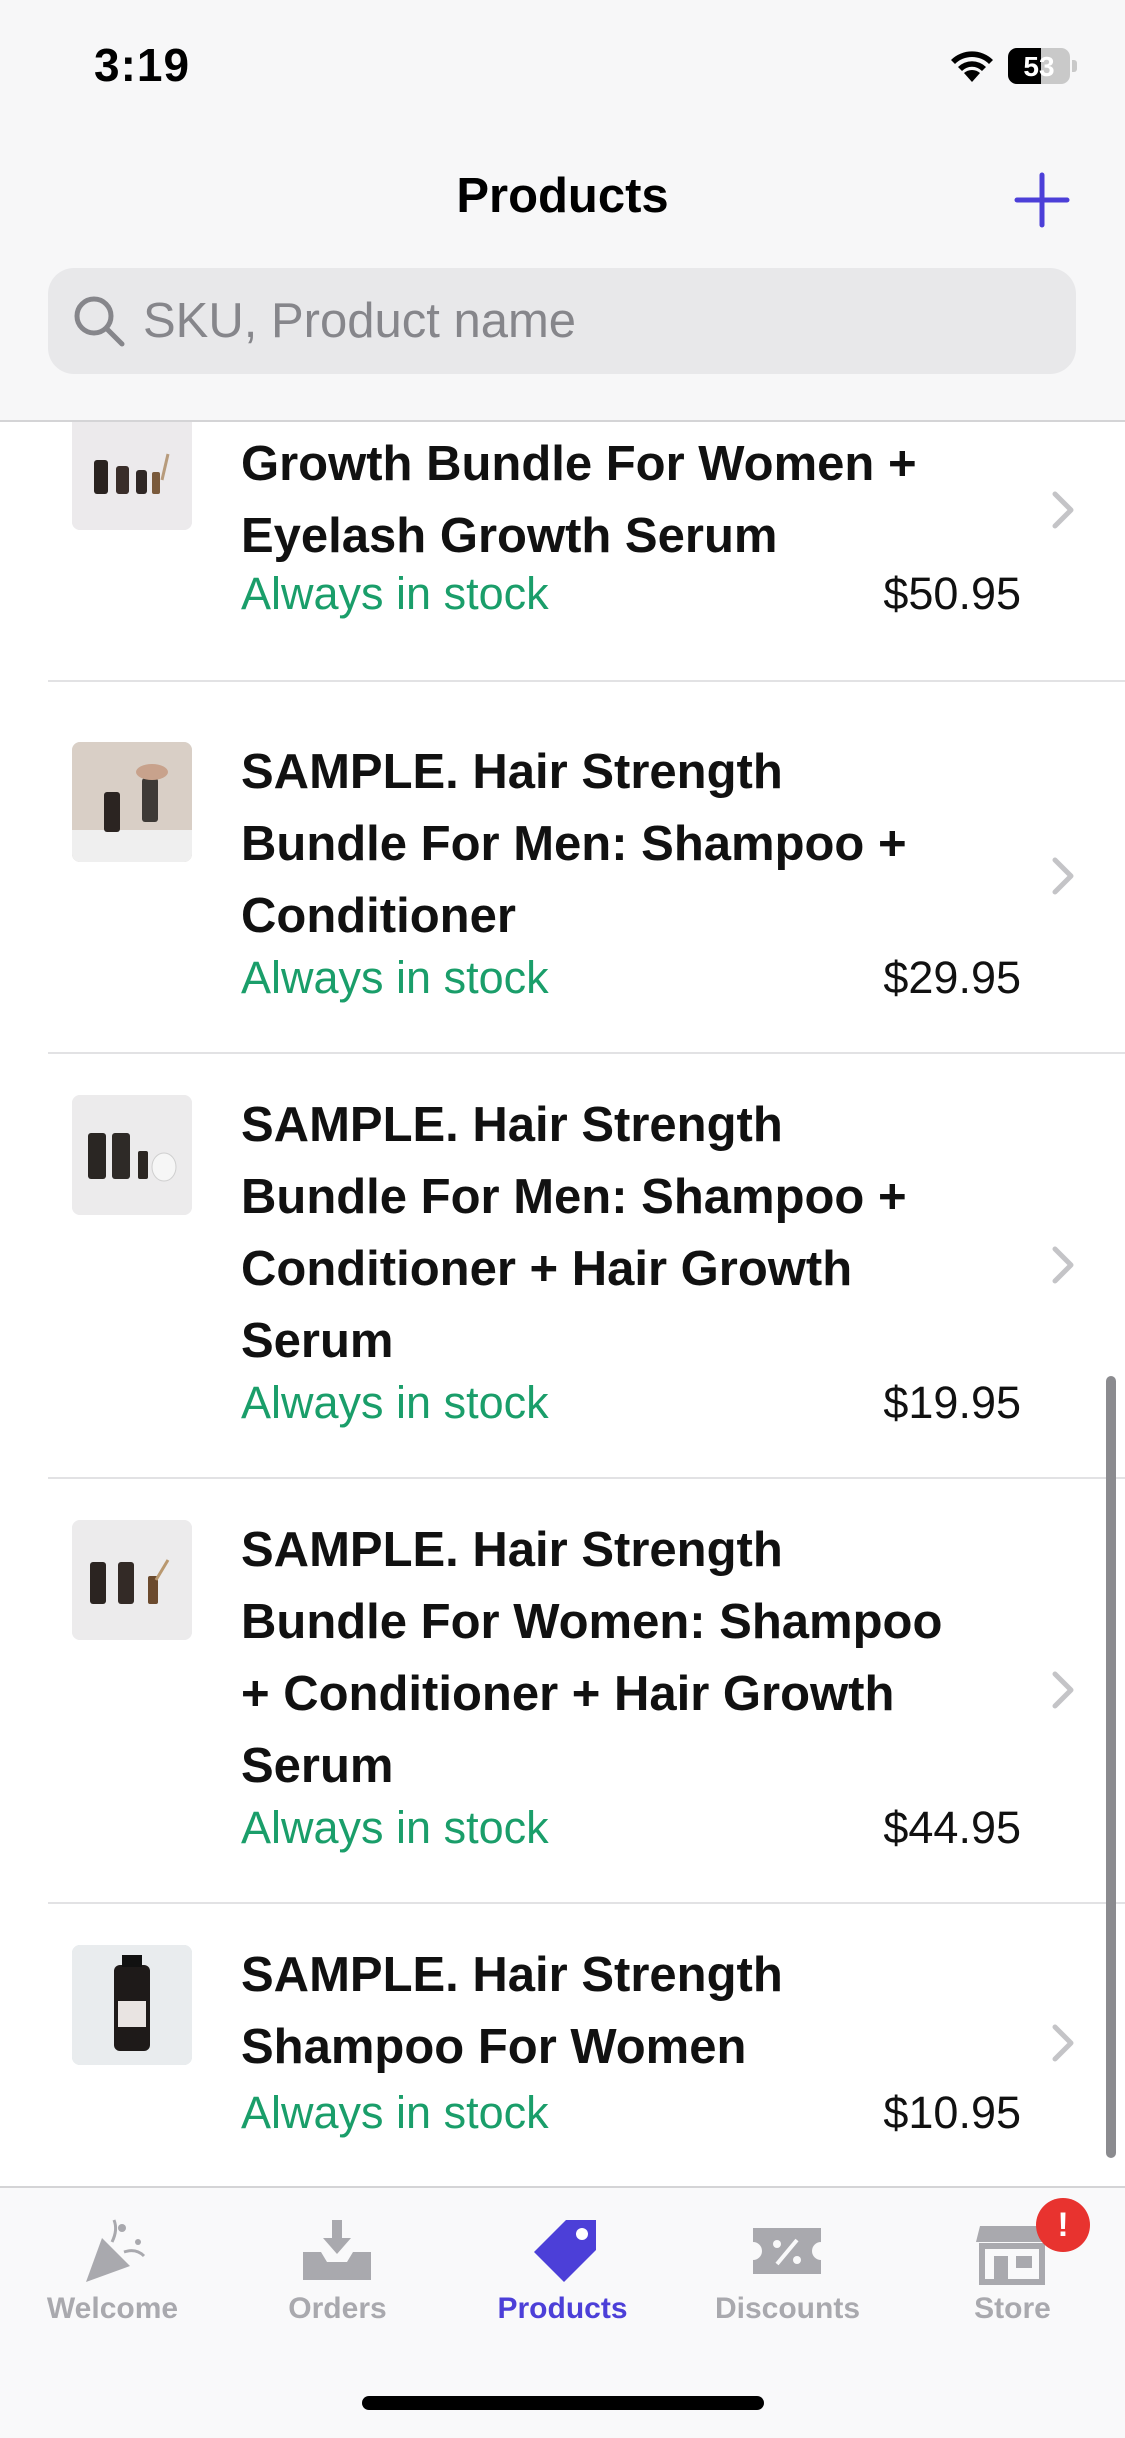 Image resolution: width=1125 pixels, height=2438 pixels. What do you see at coordinates (565, 2251) in the screenshot?
I see `tag-icon` at bounding box center [565, 2251].